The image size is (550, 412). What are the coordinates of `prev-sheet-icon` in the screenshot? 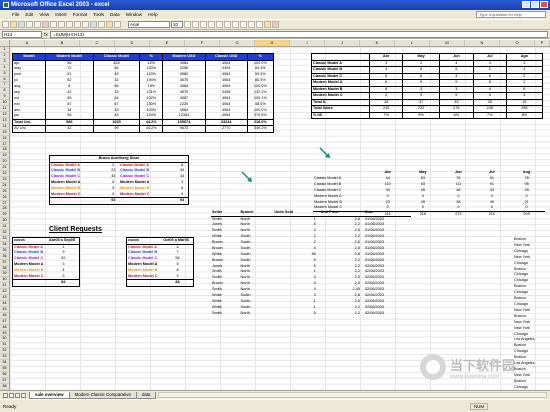 It's located at (11, 395).